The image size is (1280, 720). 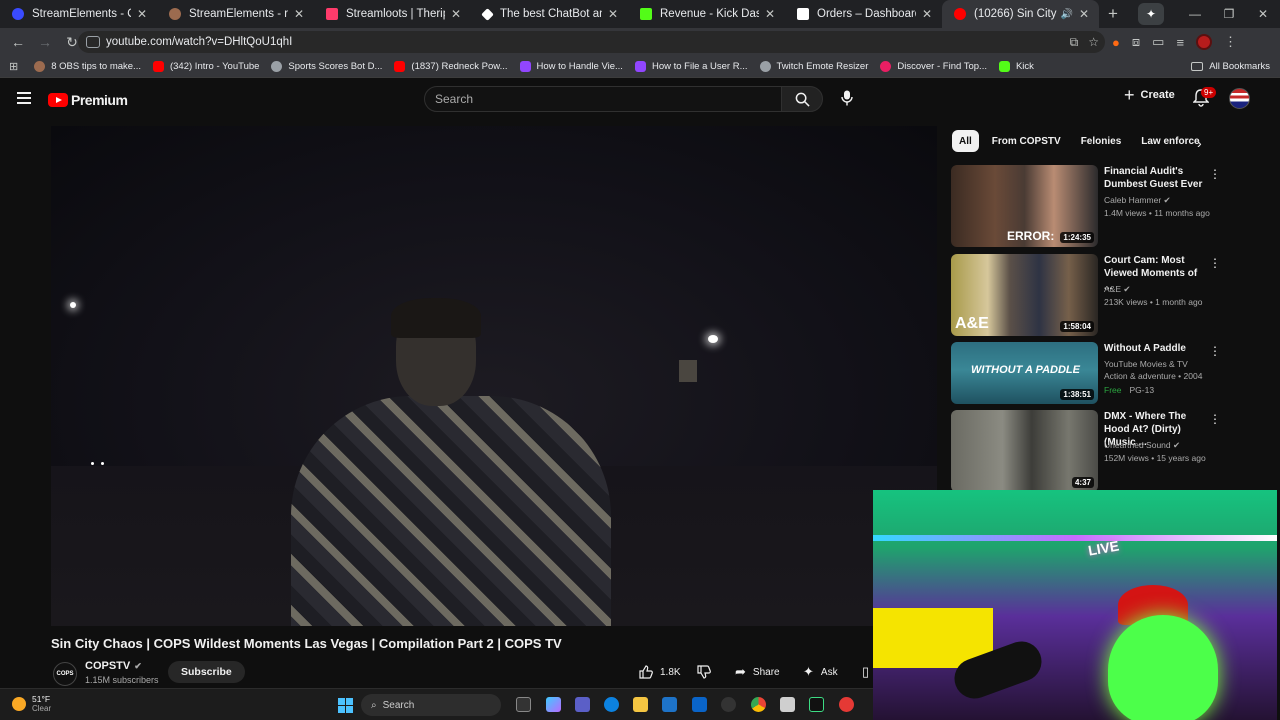 I want to click on site-info-icon, so click(x=93, y=42).